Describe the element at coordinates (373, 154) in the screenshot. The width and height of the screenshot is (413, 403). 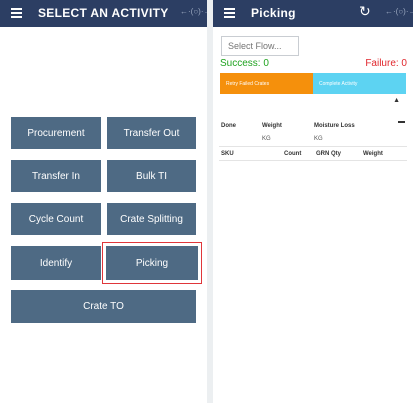
I see `table-header-weight: Weight` at that location.